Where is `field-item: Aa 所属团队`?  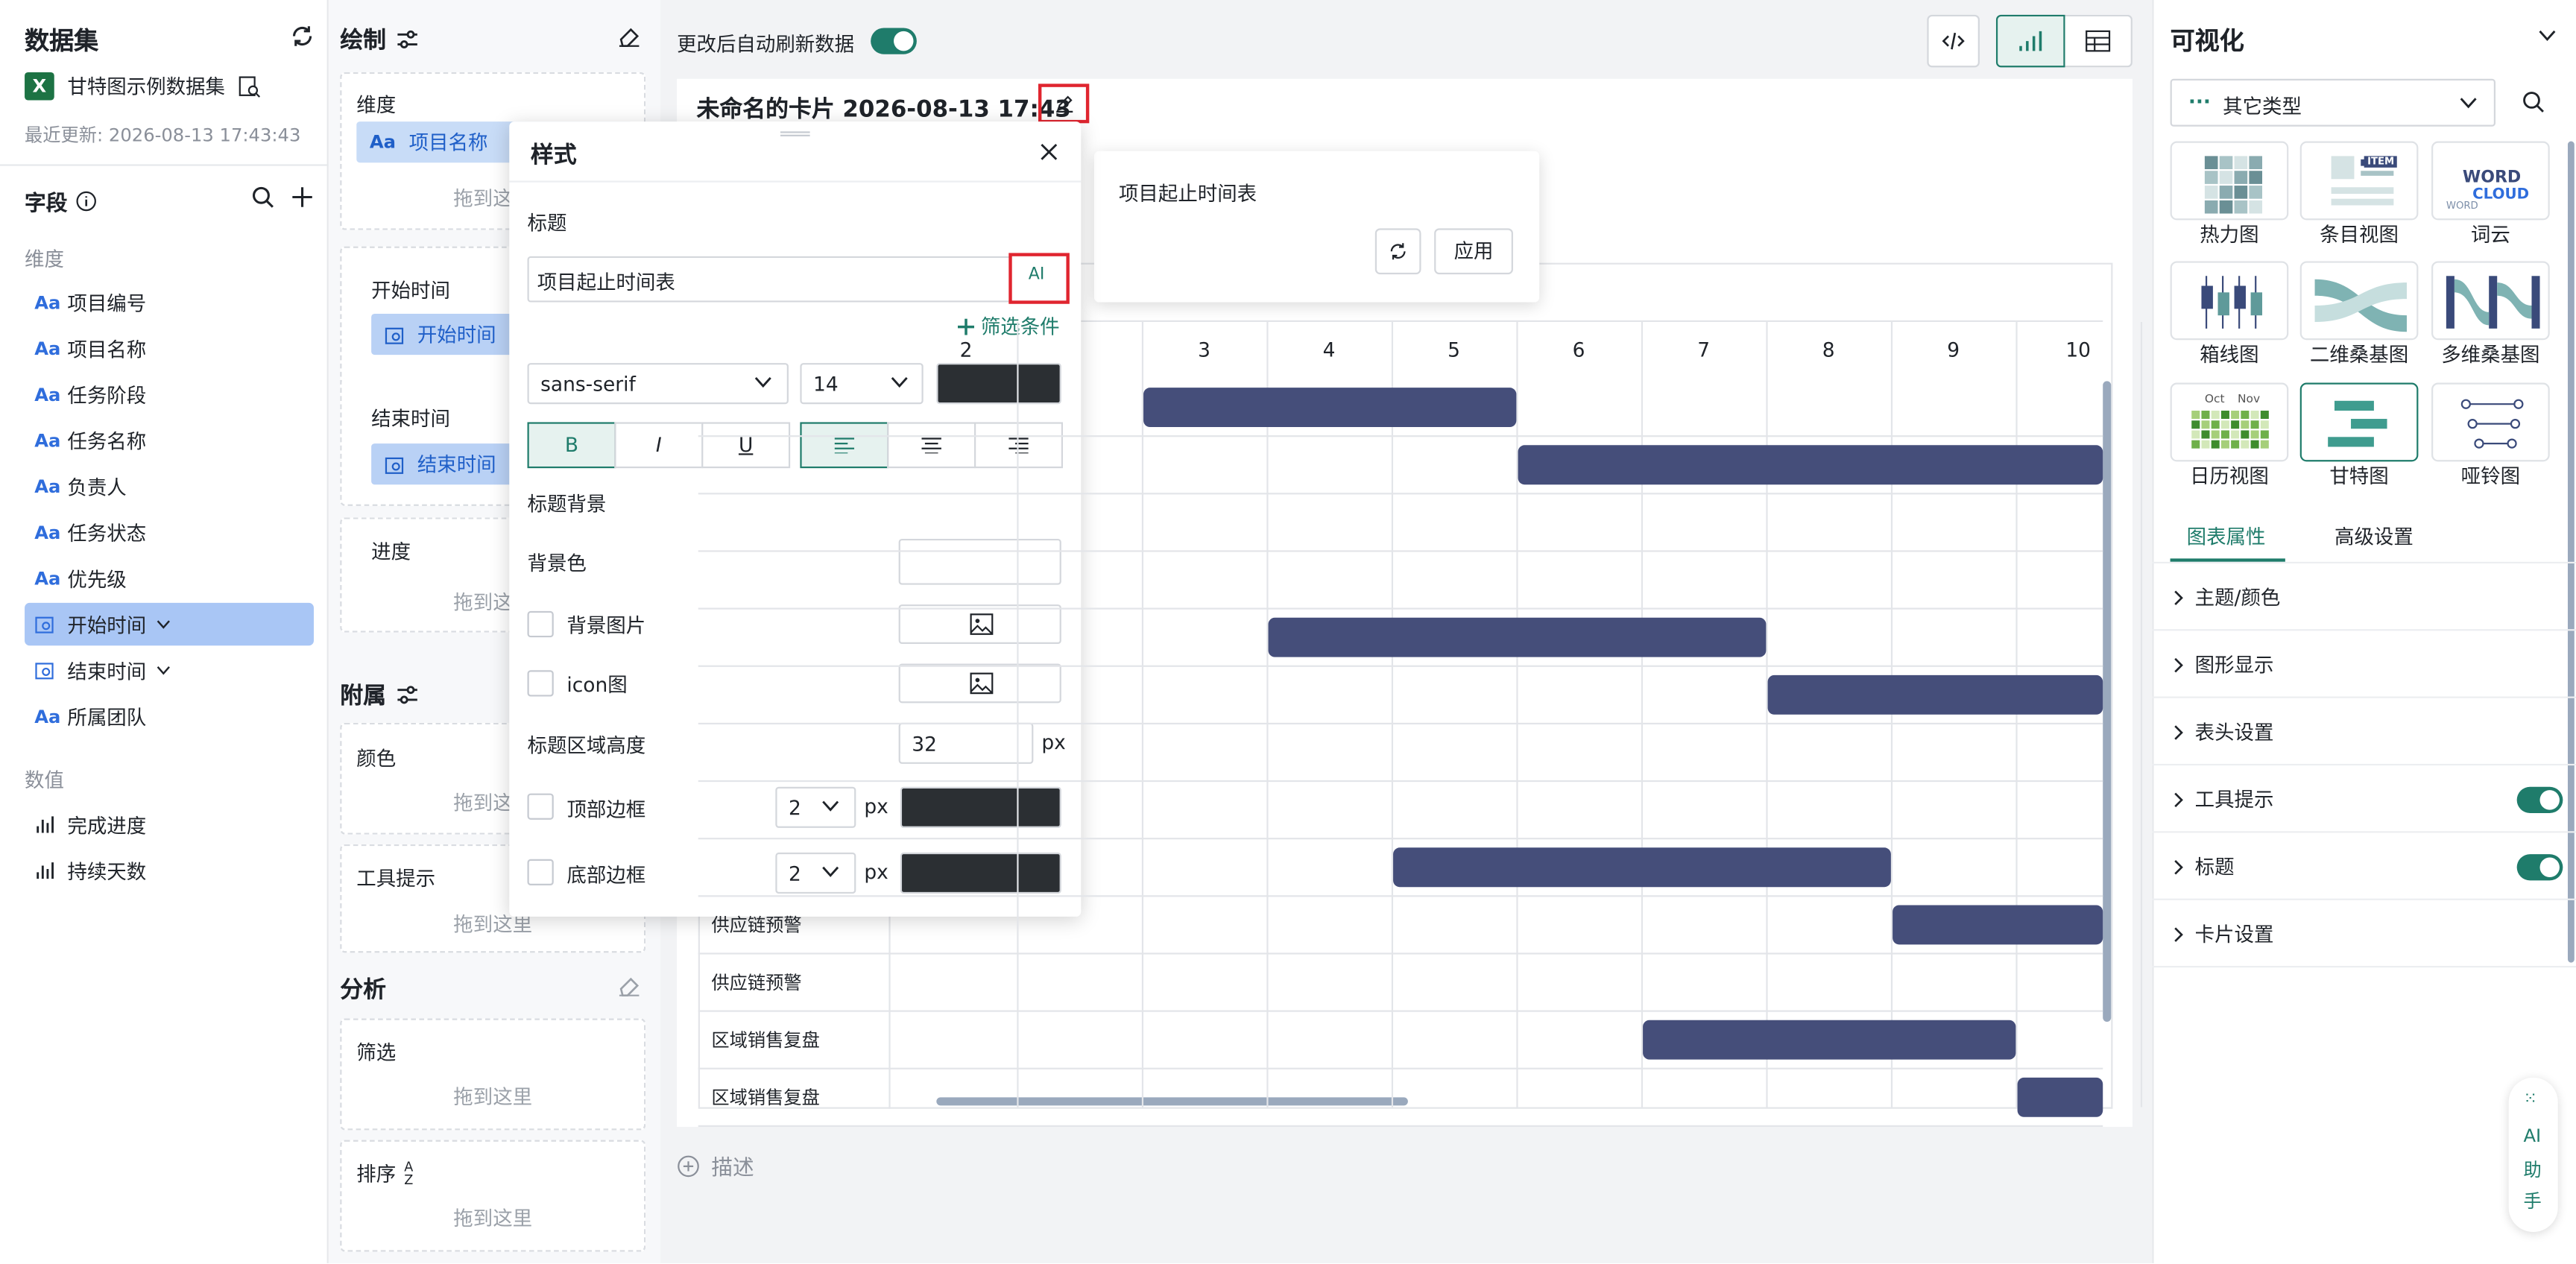 field-item: Aa 所属团队 is located at coordinates (169, 716).